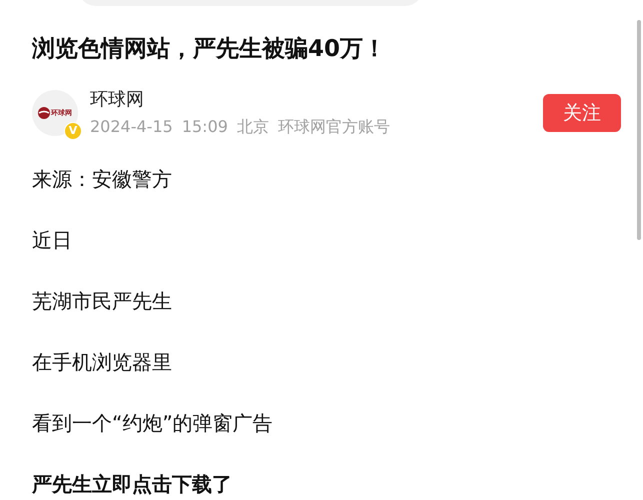 This screenshot has width=643, height=500. Describe the element at coordinates (131, 127) in the screenshot. I see `post-date: 2024-4-15` at that location.